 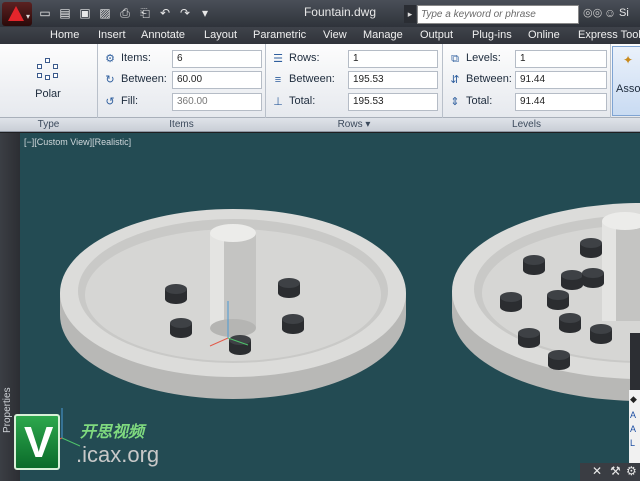 What do you see at coordinates (631, 471) in the screenshot?
I see `palette-properties-icon: ⚙` at bounding box center [631, 471].